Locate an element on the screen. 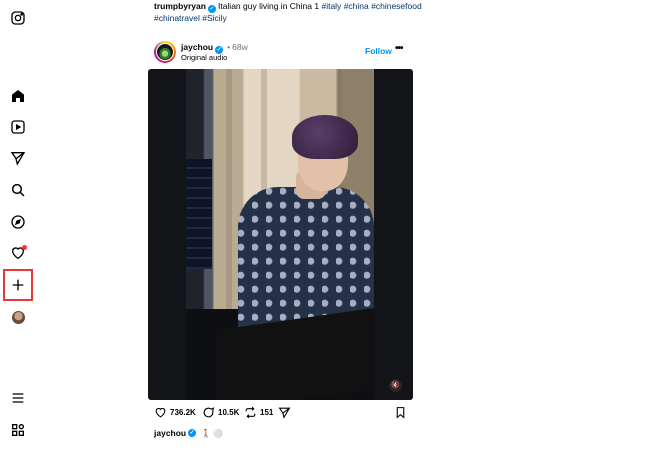 The width and height of the screenshot is (665, 450). caption-line: jaychou ✓ 🚶 ⚪ is located at coordinates (188, 433).